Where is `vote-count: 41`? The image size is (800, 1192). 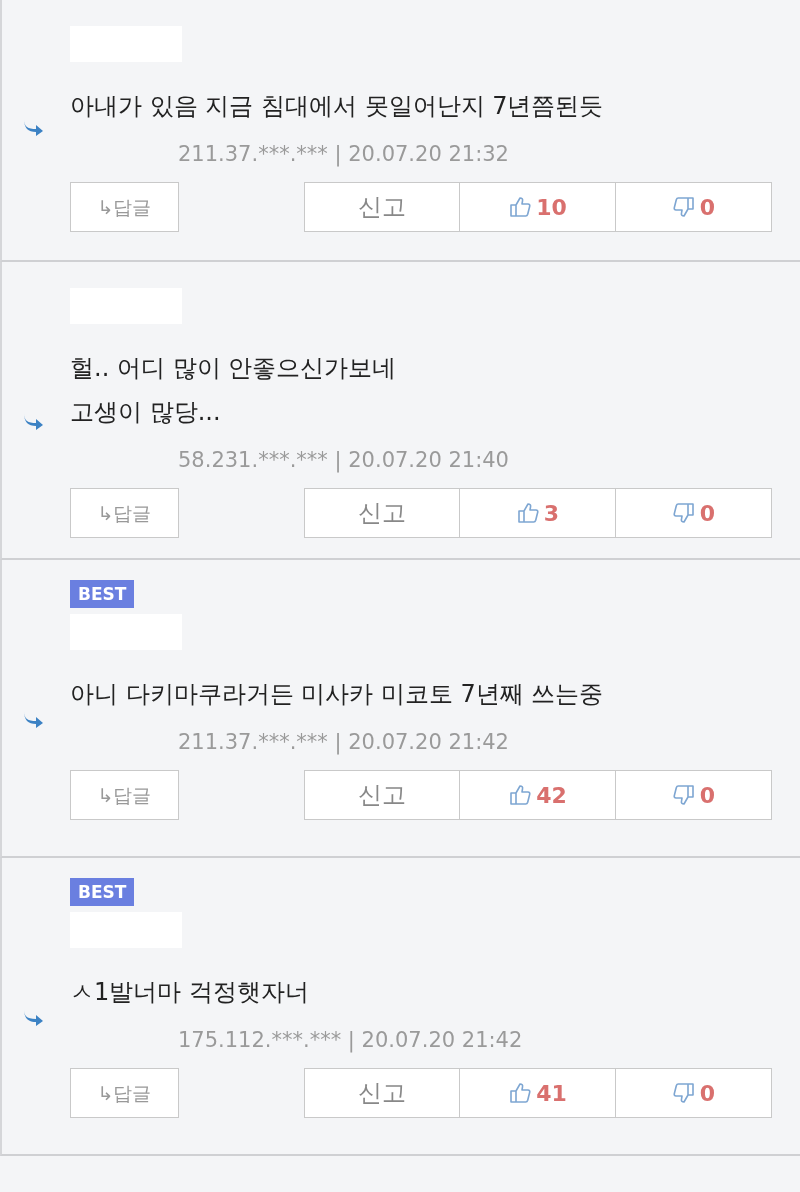 vote-count: 41 is located at coordinates (551, 1093).